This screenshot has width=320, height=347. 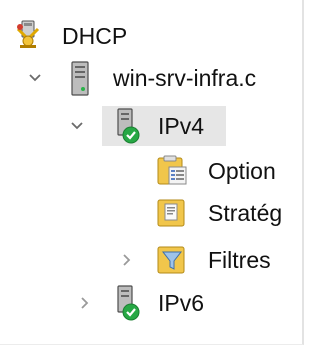 I want to click on tree-node-options: Option, so click(x=150, y=171).